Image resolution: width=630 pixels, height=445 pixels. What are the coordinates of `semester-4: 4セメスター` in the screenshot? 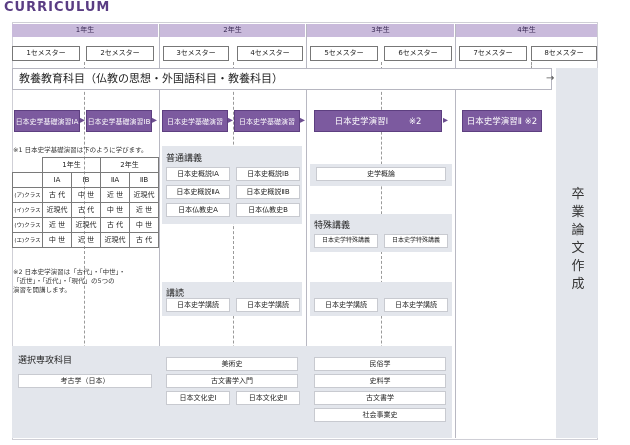 It's located at (270, 53).